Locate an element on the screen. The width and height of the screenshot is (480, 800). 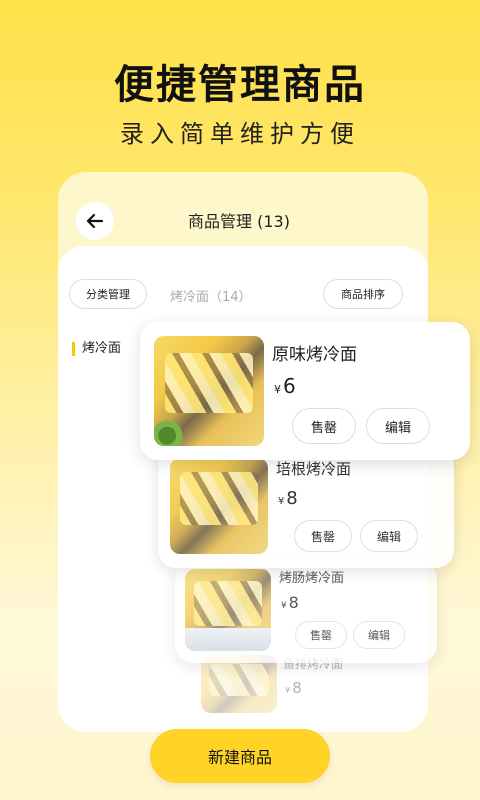
tab-category: 烤冷面（14） is located at coordinates (211, 295).